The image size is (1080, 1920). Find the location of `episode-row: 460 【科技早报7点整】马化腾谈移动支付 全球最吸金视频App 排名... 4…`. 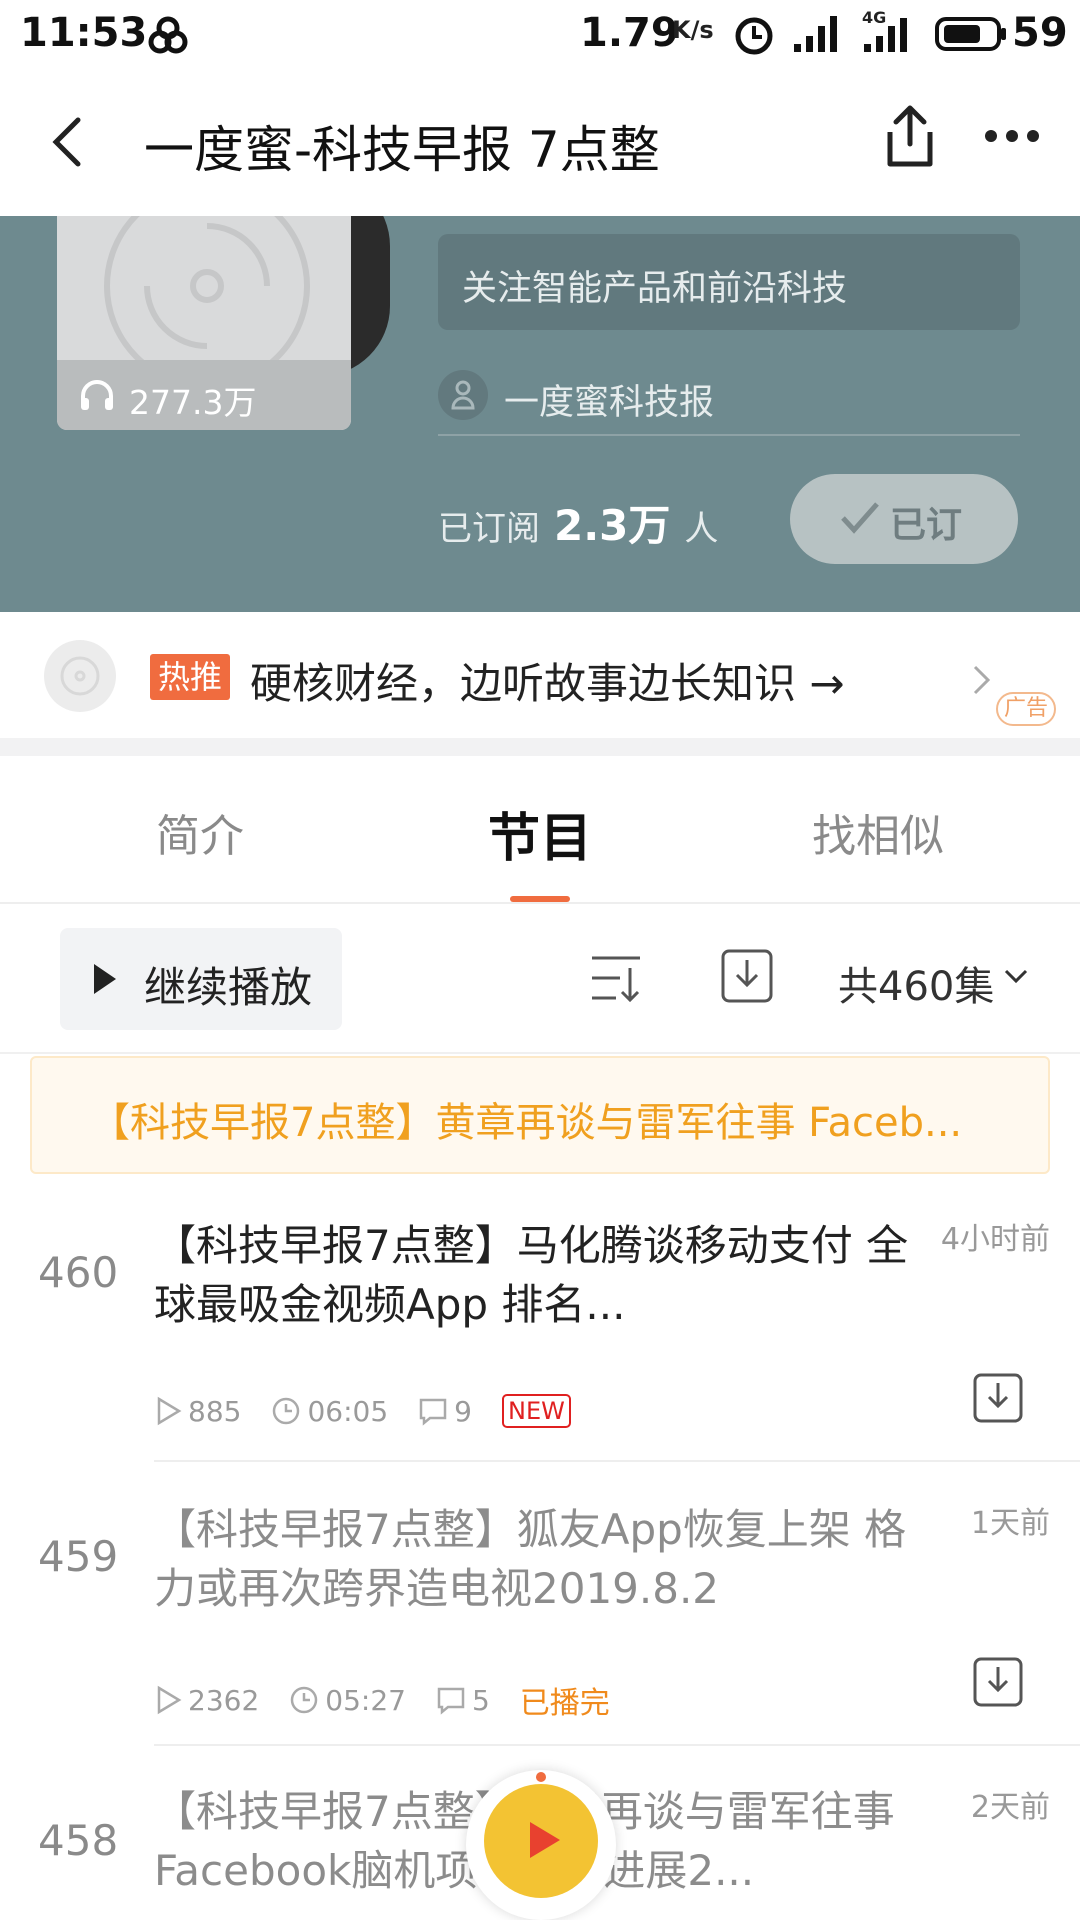

episode-row: 460 【科技早报7点整】马化腾谈移动支付 全球最吸金视频App 排名... 4… is located at coordinates (540, 1320).